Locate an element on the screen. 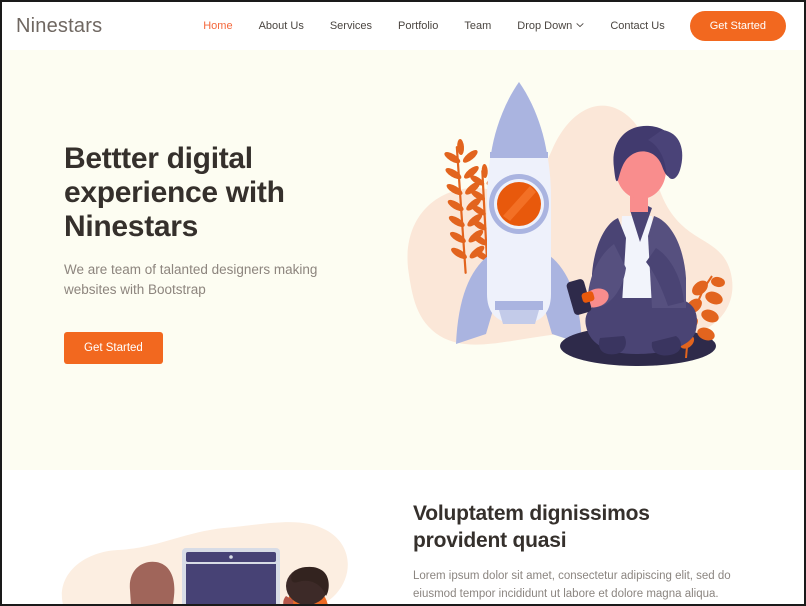 The height and width of the screenshot is (606, 806). nav-item-team: Team is located at coordinates (477, 25).